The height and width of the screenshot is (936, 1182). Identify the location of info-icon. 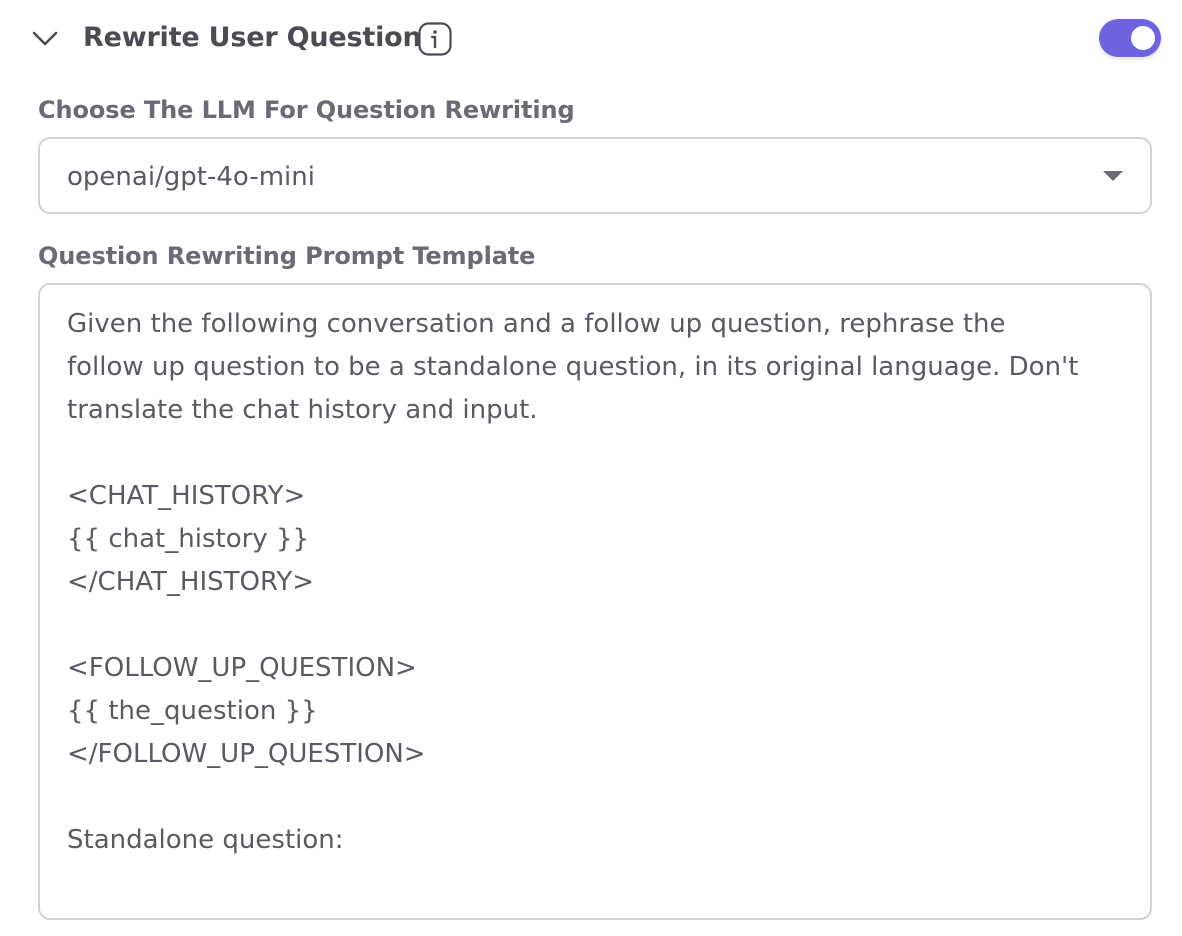
(435, 39).